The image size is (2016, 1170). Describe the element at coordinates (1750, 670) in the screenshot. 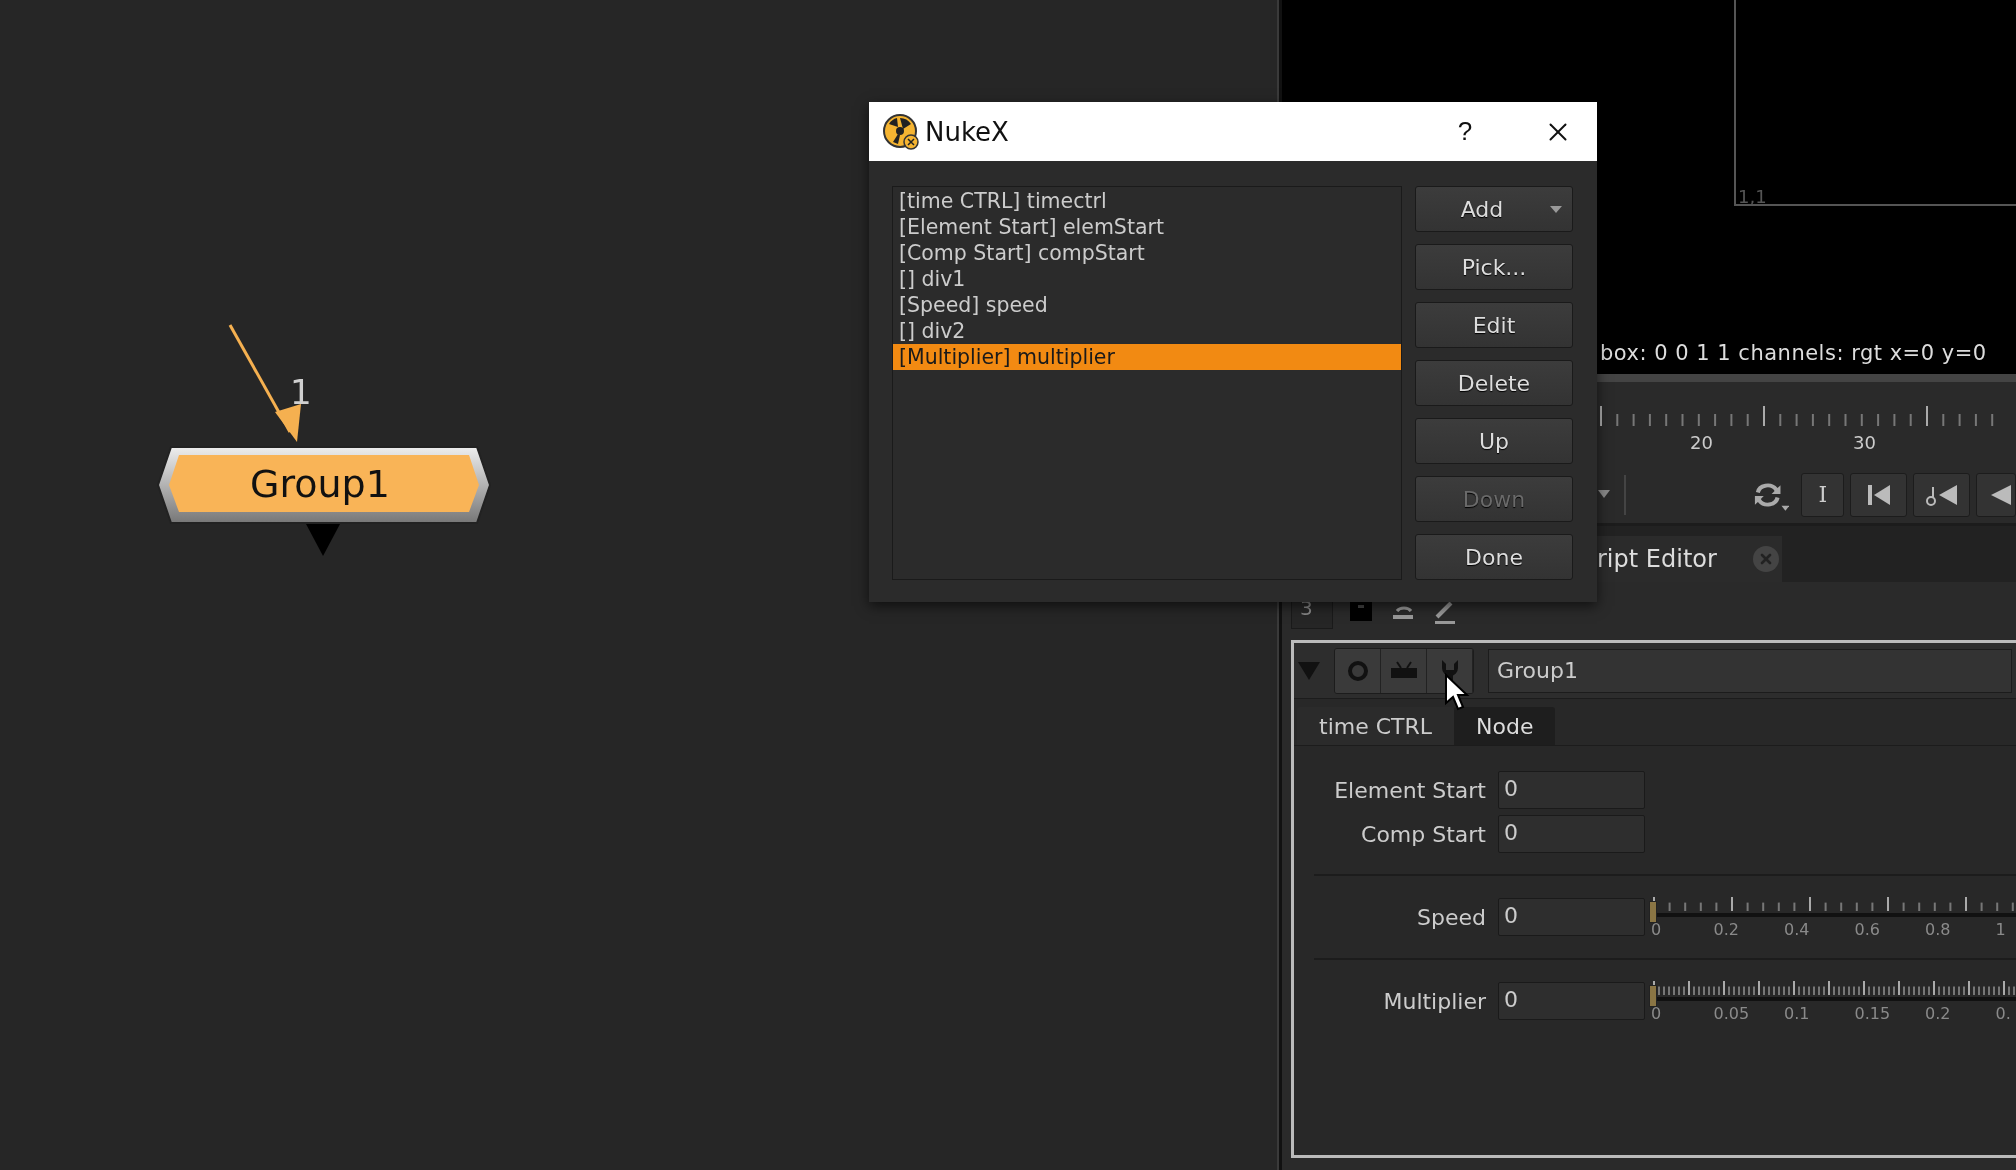

I see `node-name-field: Group1` at that location.